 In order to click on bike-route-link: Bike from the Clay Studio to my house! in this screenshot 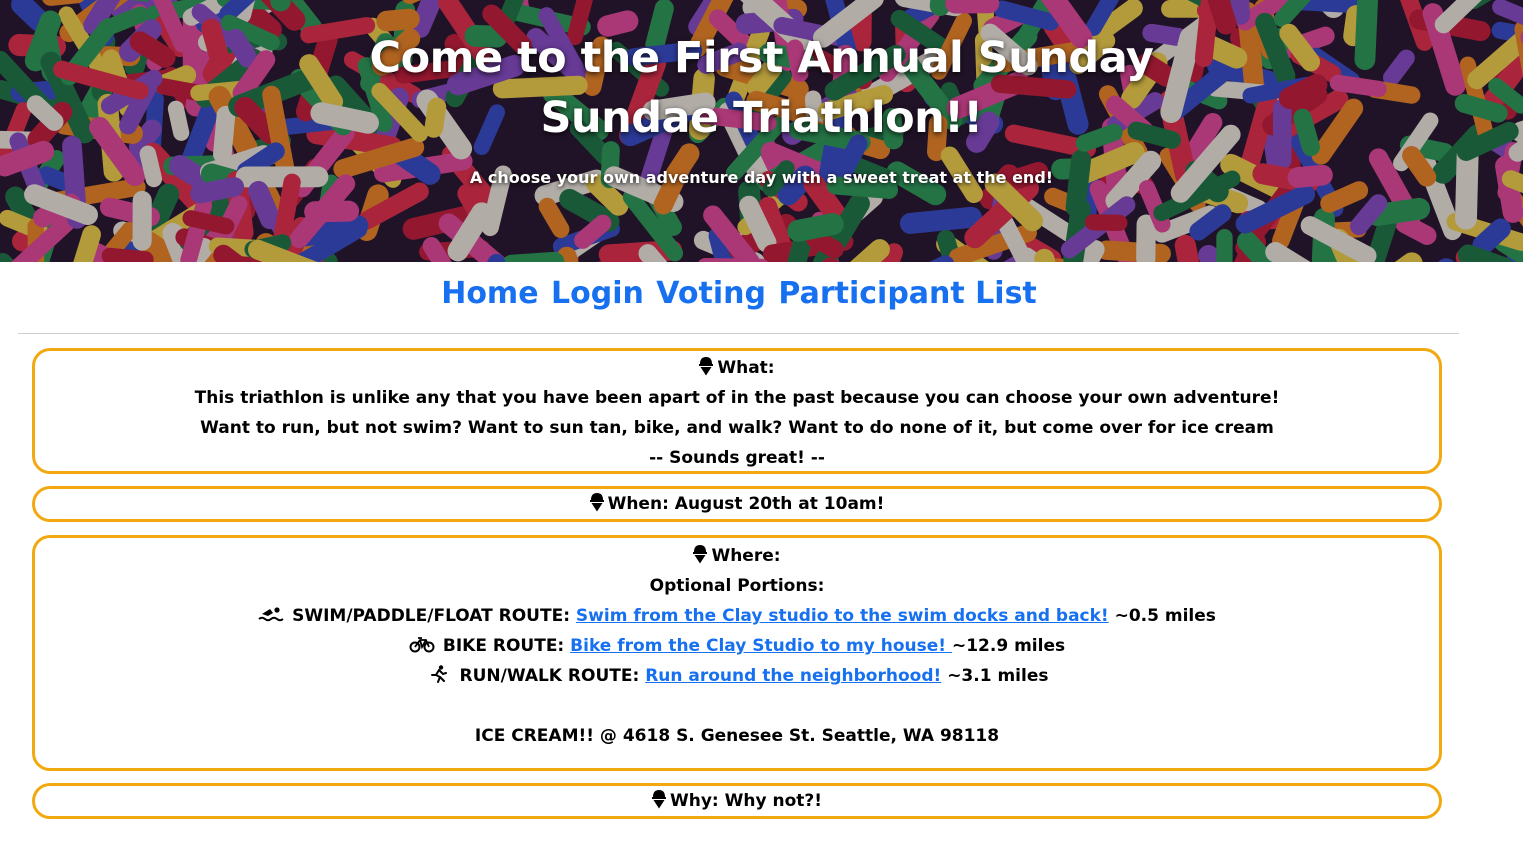, I will do `click(761, 646)`.